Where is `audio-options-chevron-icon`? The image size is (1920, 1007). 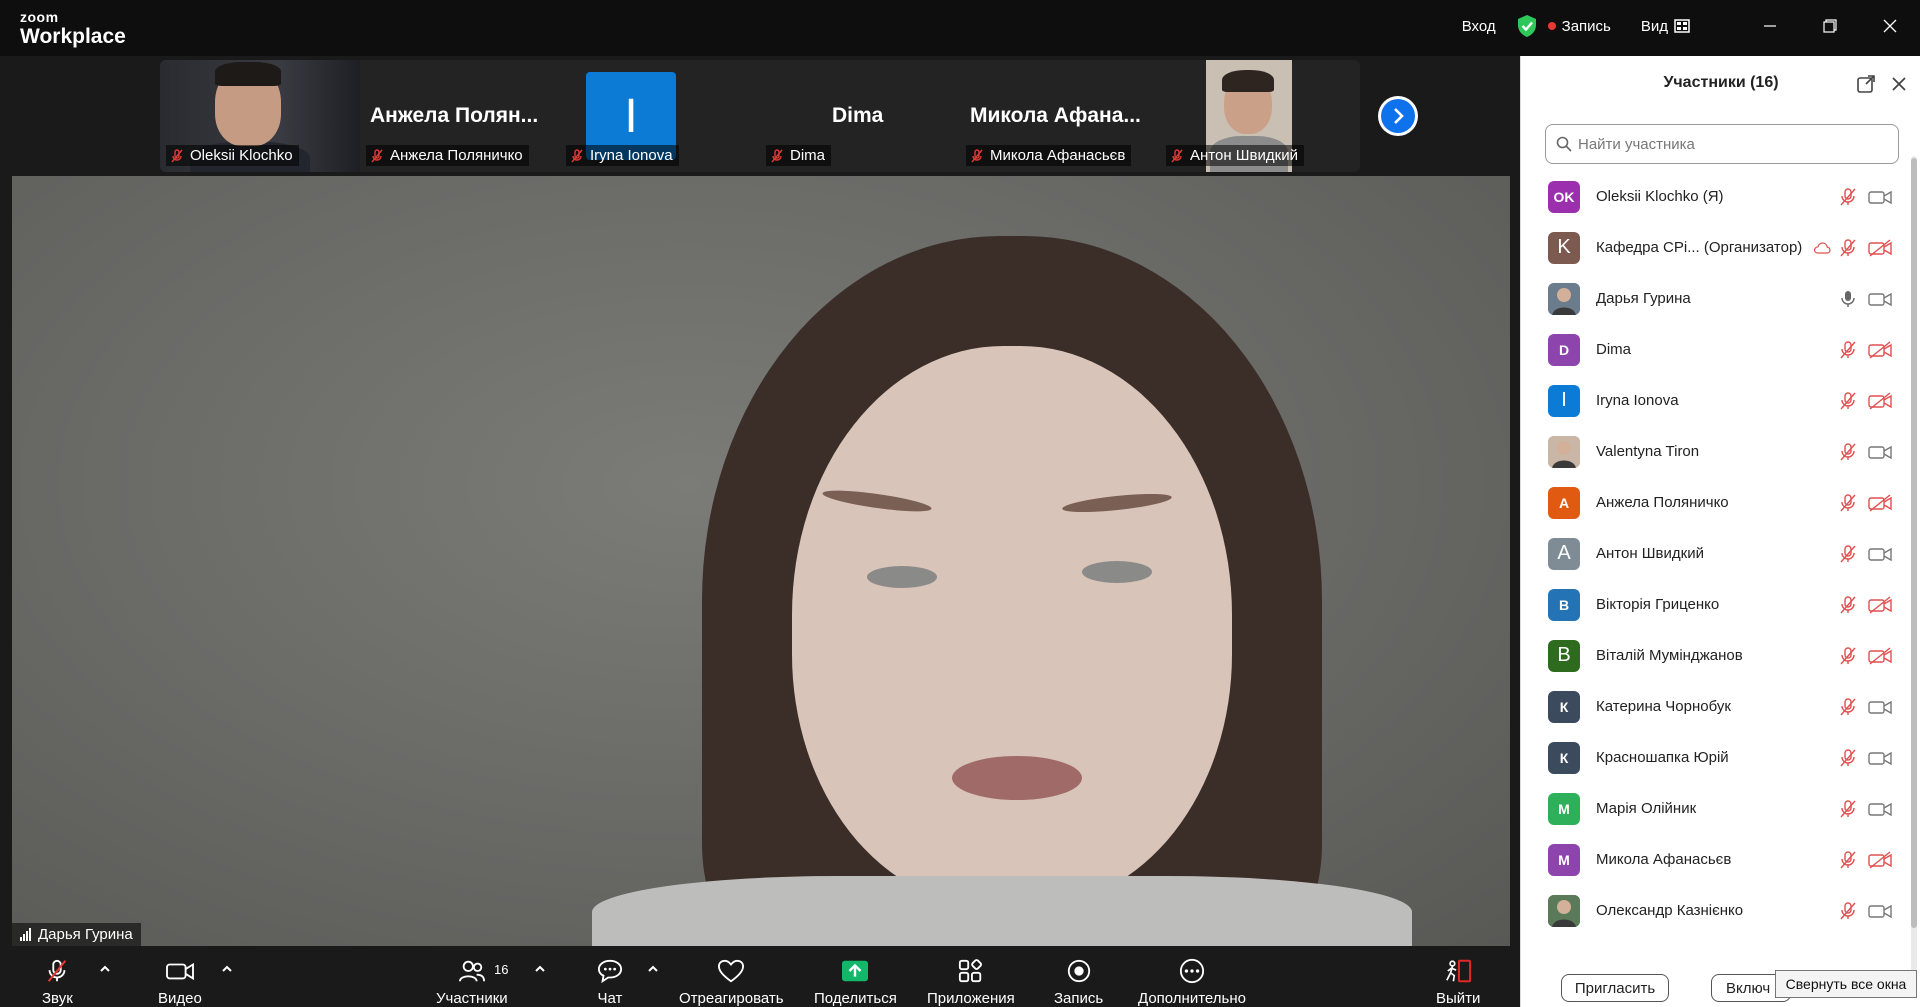 audio-options-chevron-icon is located at coordinates (105, 969).